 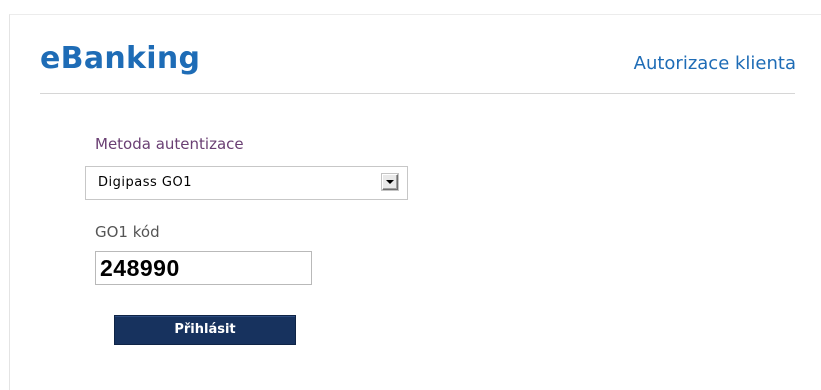 I want to click on page-title: Autorizace klienta, so click(x=714, y=63).